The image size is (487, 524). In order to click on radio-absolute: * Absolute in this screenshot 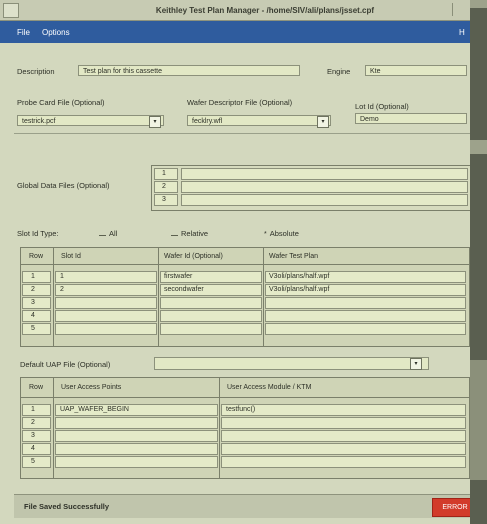, I will do `click(281, 233)`.